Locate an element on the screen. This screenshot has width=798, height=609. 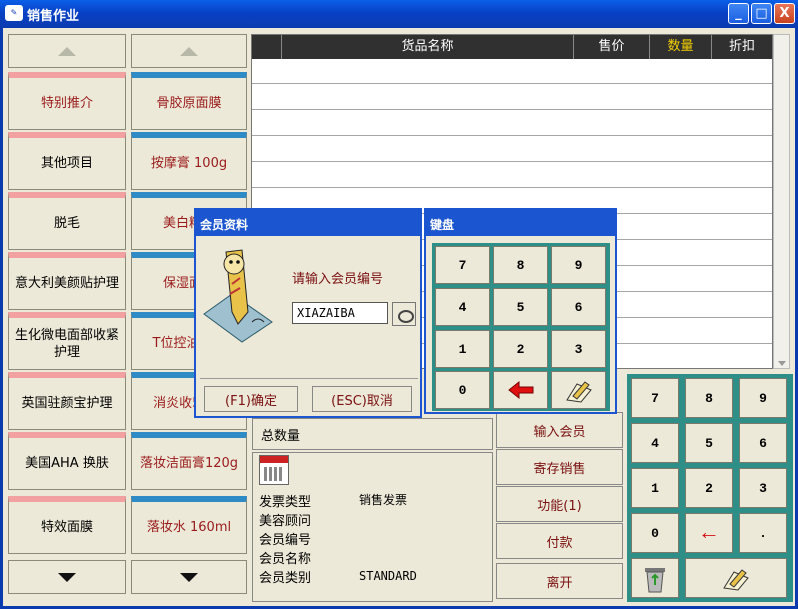
backspace-arrow-icon is located at coordinates (520, 390).